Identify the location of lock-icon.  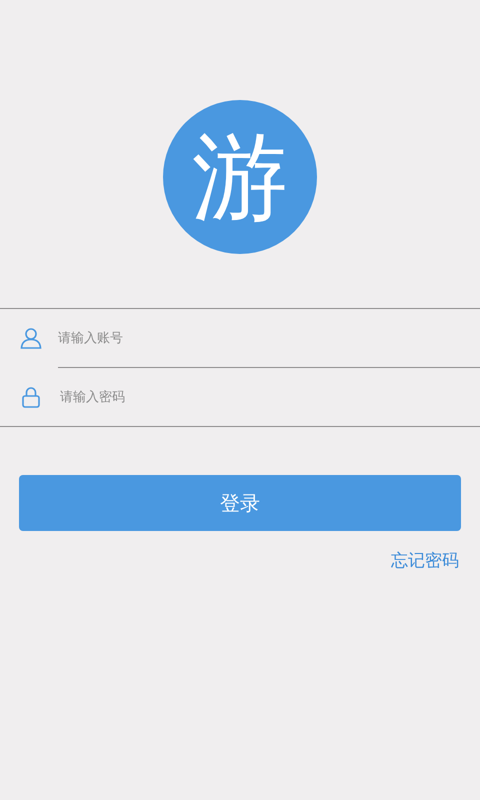
(31, 397).